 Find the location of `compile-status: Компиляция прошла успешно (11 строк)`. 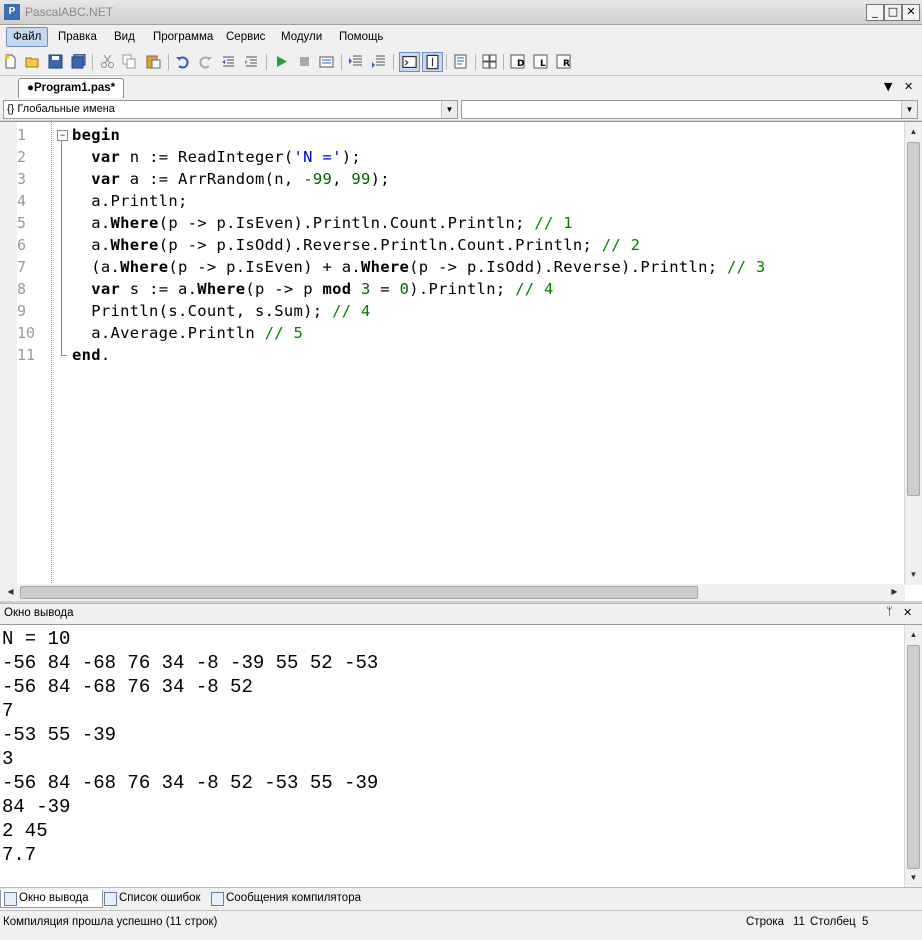

compile-status: Компиляция прошла успешно (11 строк) is located at coordinates (110, 922).